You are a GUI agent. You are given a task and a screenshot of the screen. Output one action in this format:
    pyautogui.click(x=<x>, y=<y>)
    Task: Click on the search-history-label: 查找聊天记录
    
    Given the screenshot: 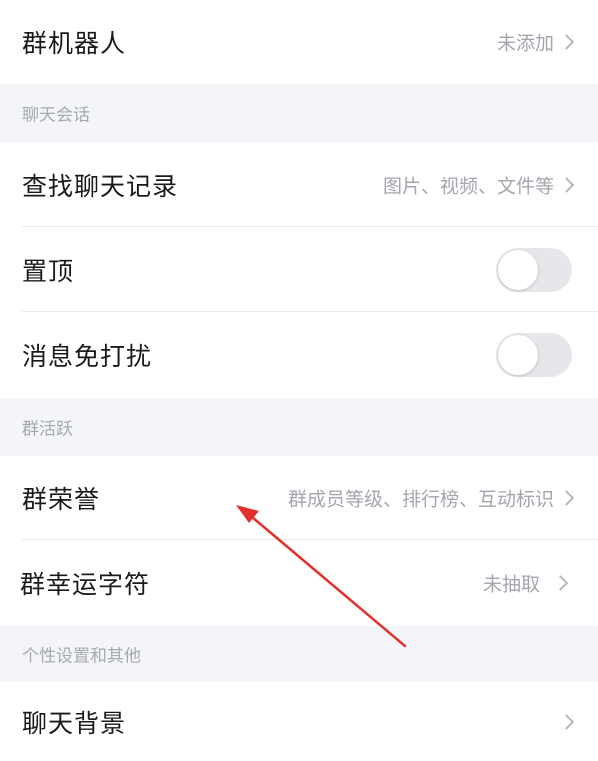 What is the action you would take?
    pyautogui.click(x=100, y=186)
    